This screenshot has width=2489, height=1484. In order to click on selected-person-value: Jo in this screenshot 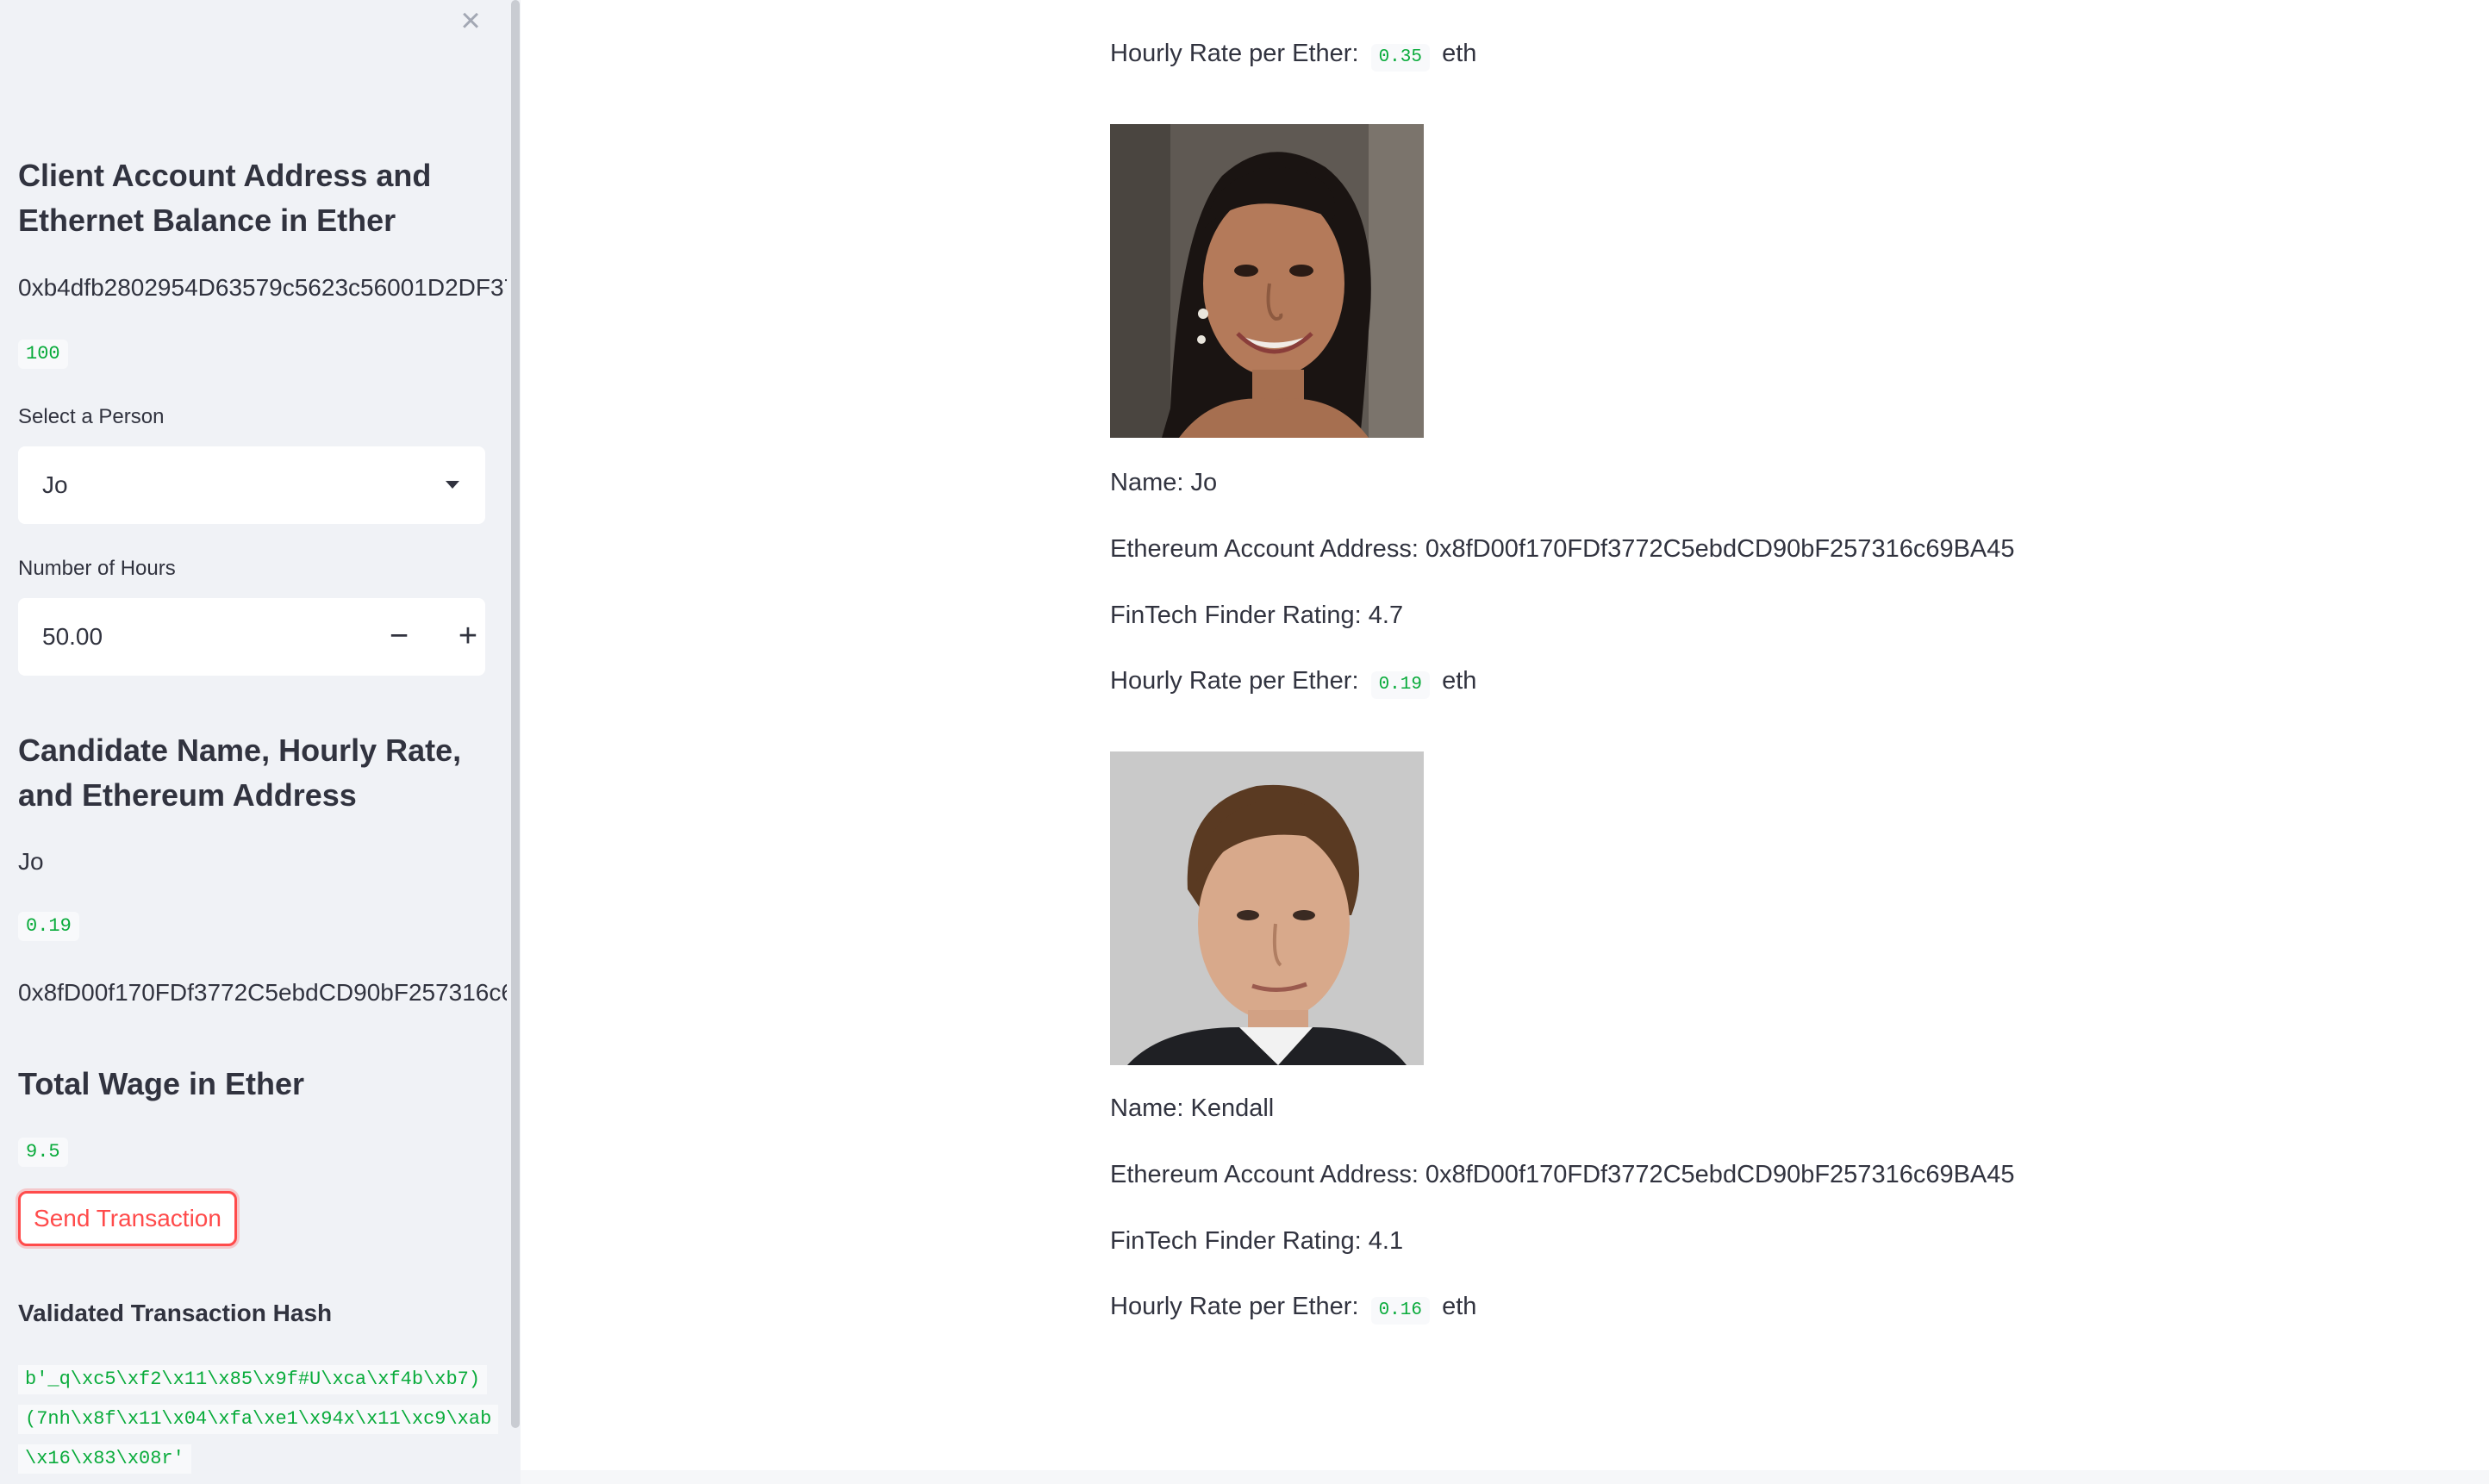, I will do `click(55, 485)`.